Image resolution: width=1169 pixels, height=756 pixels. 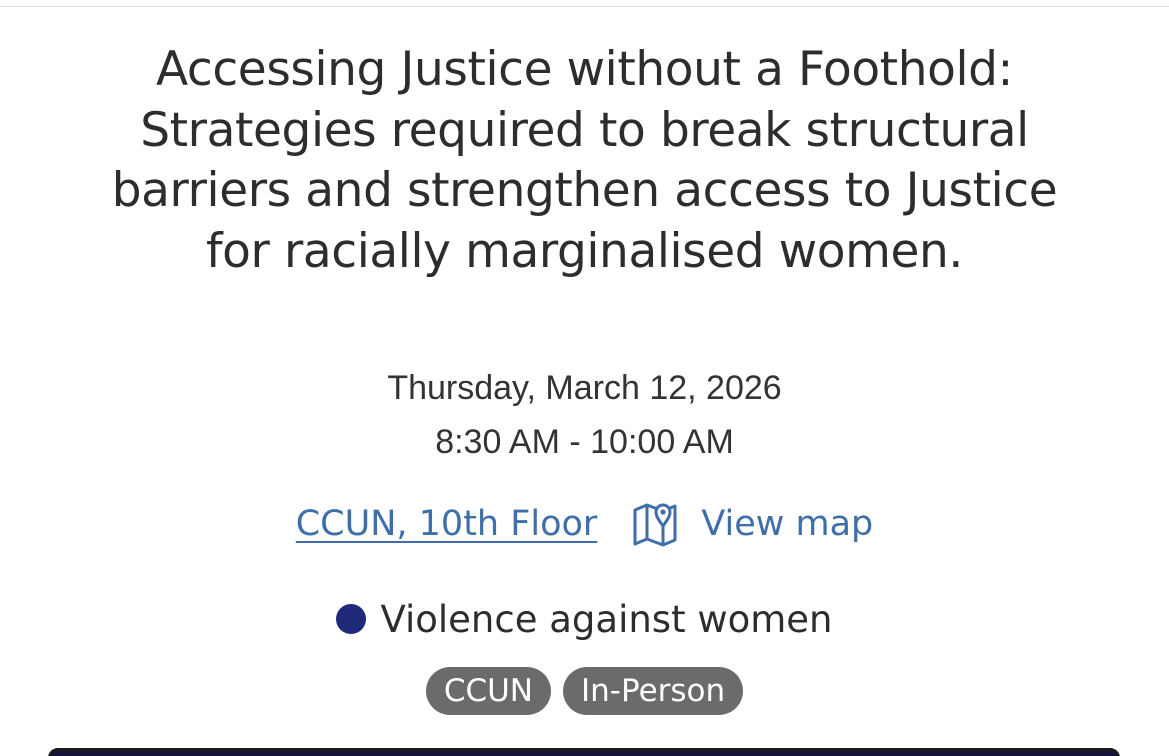 What do you see at coordinates (584, 442) in the screenshot?
I see `event-time: 8:30 AM - 10:00 AM` at bounding box center [584, 442].